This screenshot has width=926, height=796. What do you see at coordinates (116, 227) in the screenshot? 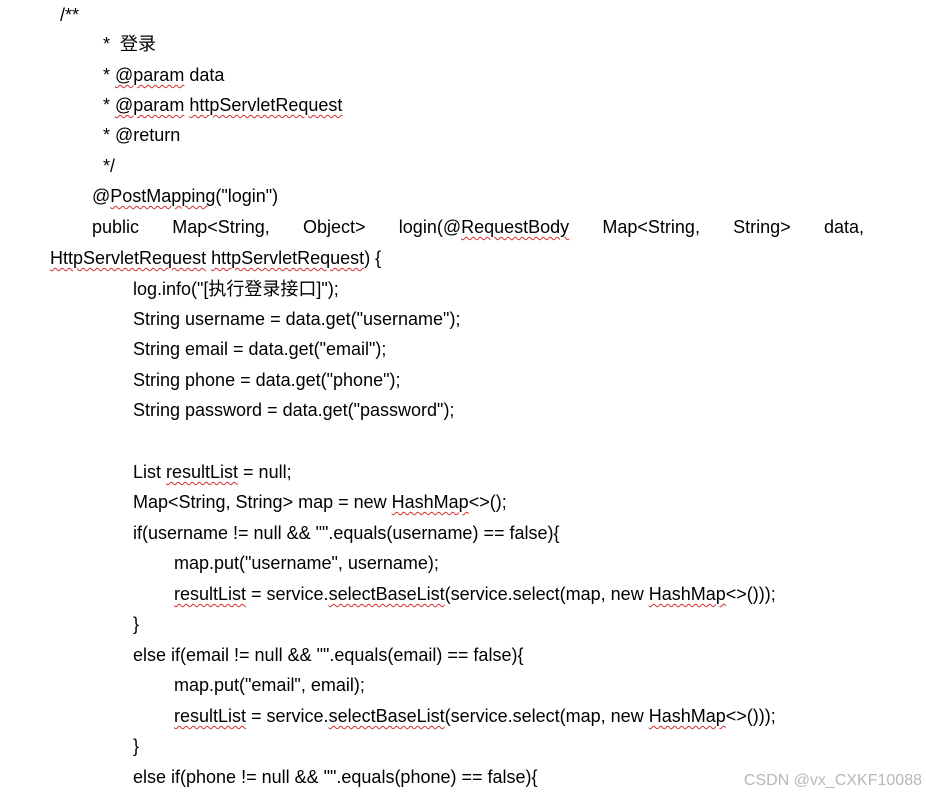
I see `sig-token: public` at bounding box center [116, 227].